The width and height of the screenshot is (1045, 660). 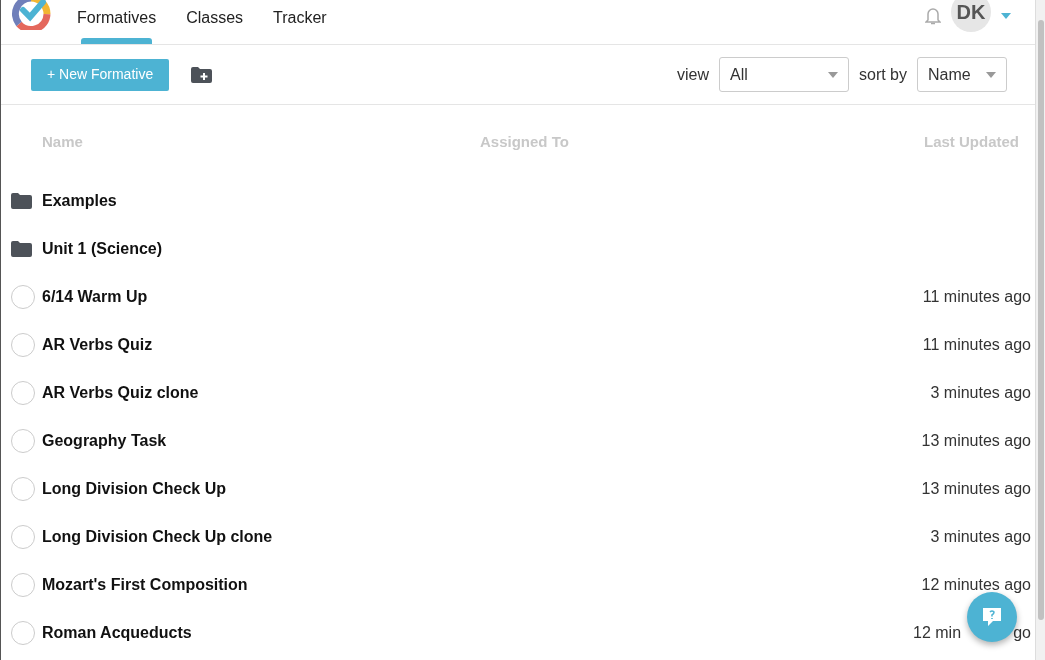 I want to click on nav-tab: Formatives, so click(x=117, y=22).